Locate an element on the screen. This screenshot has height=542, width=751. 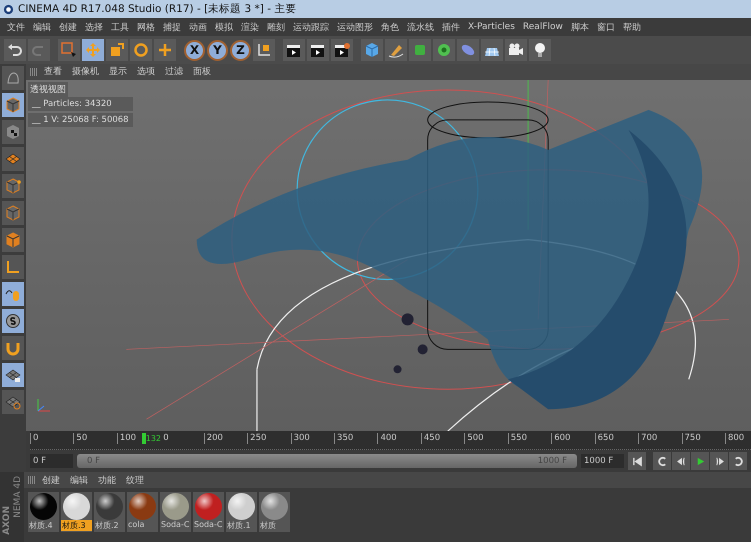
start-frame-field: 0 F is located at coordinates (51, 461).